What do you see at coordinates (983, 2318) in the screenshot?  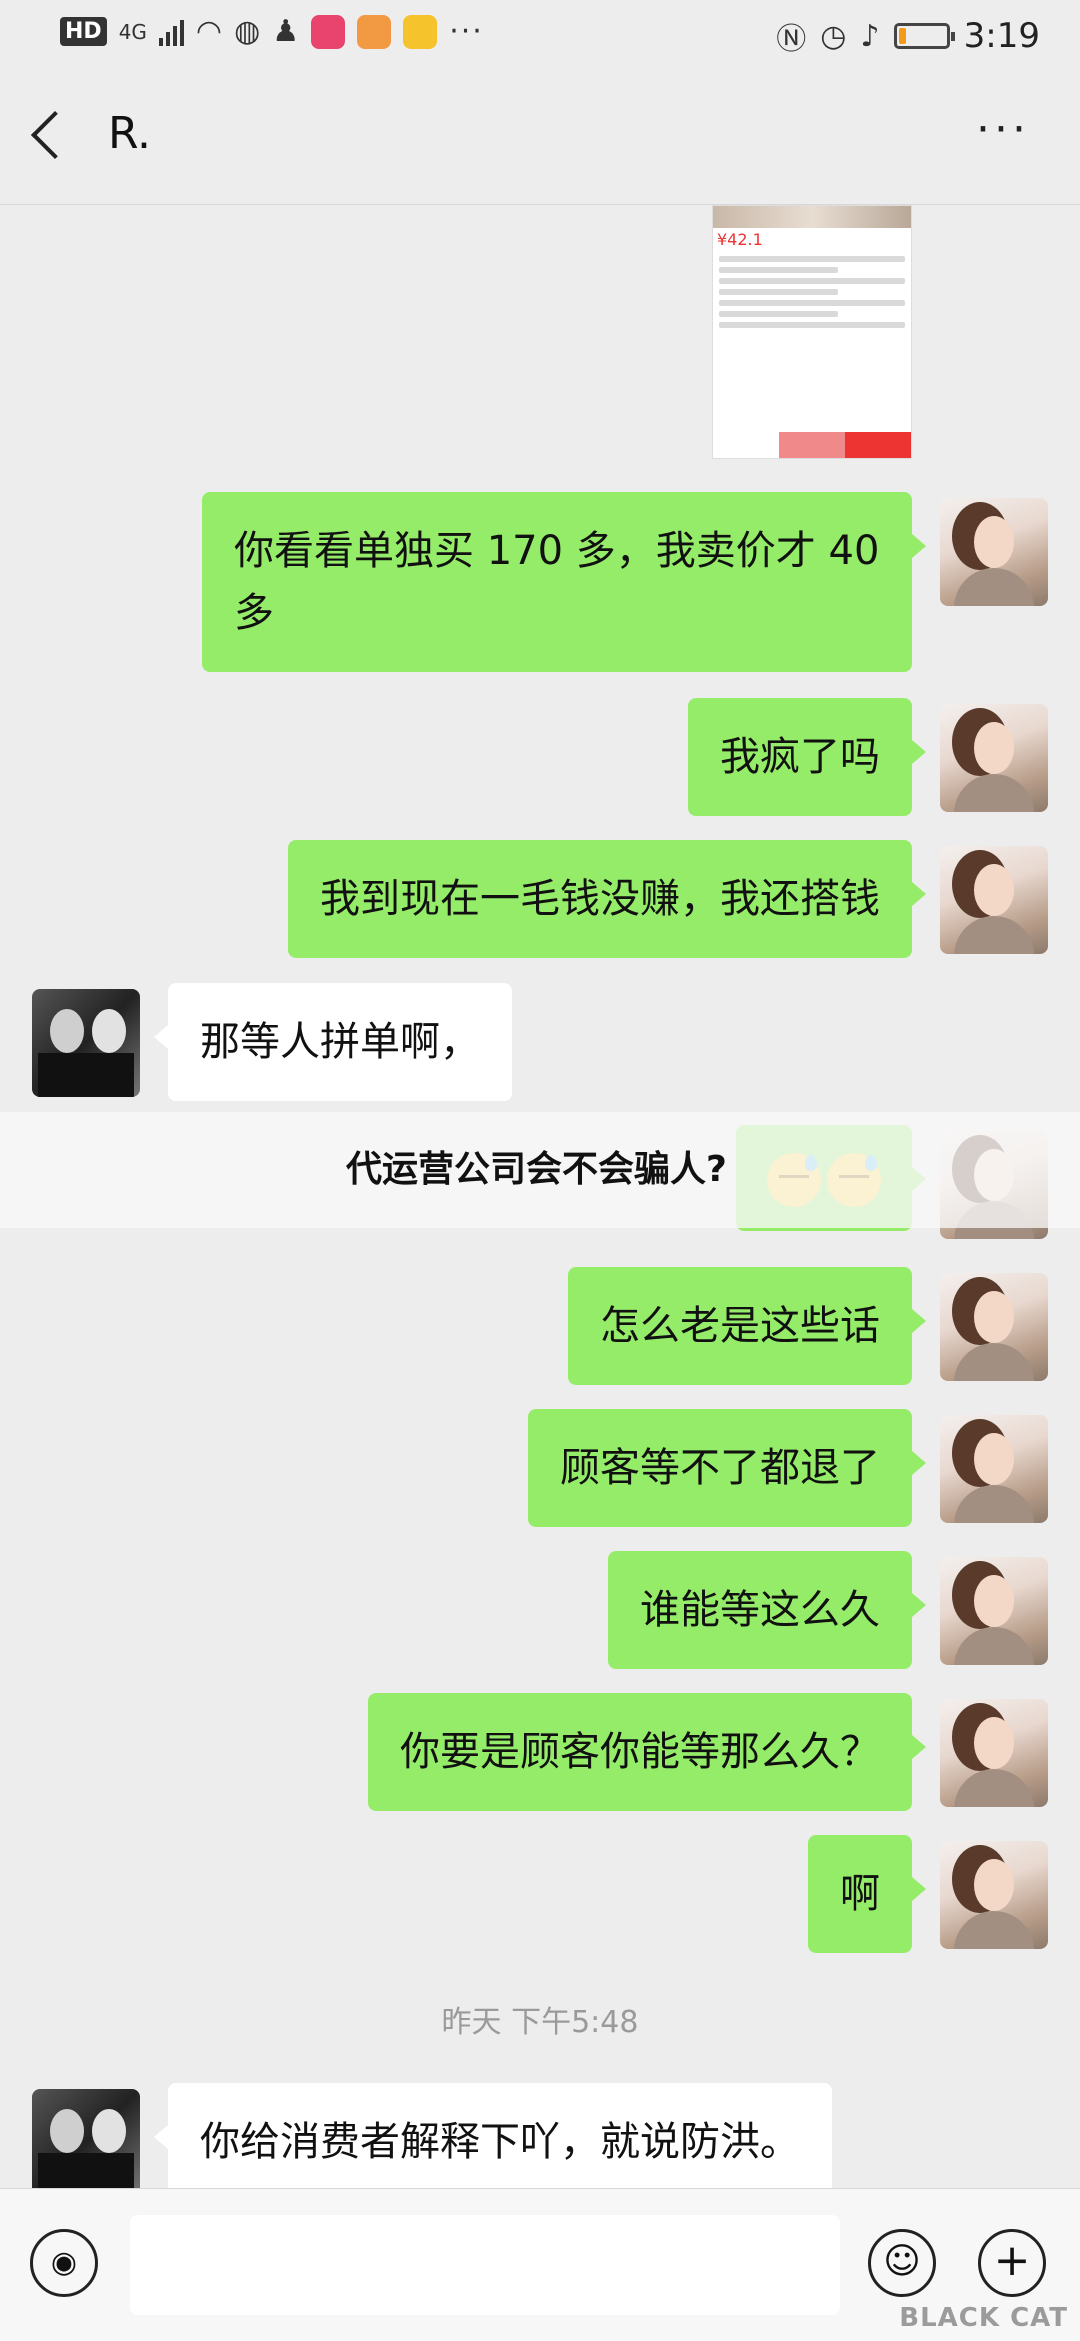 I see `watermark: BLACK CAT` at bounding box center [983, 2318].